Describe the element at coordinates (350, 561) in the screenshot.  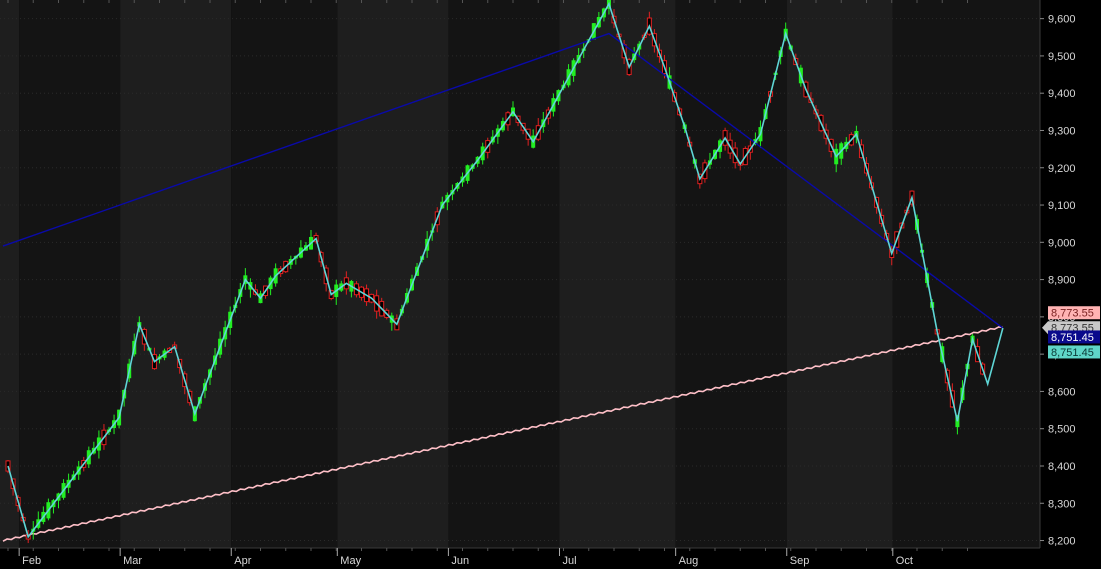
I see `month-label: May` at that location.